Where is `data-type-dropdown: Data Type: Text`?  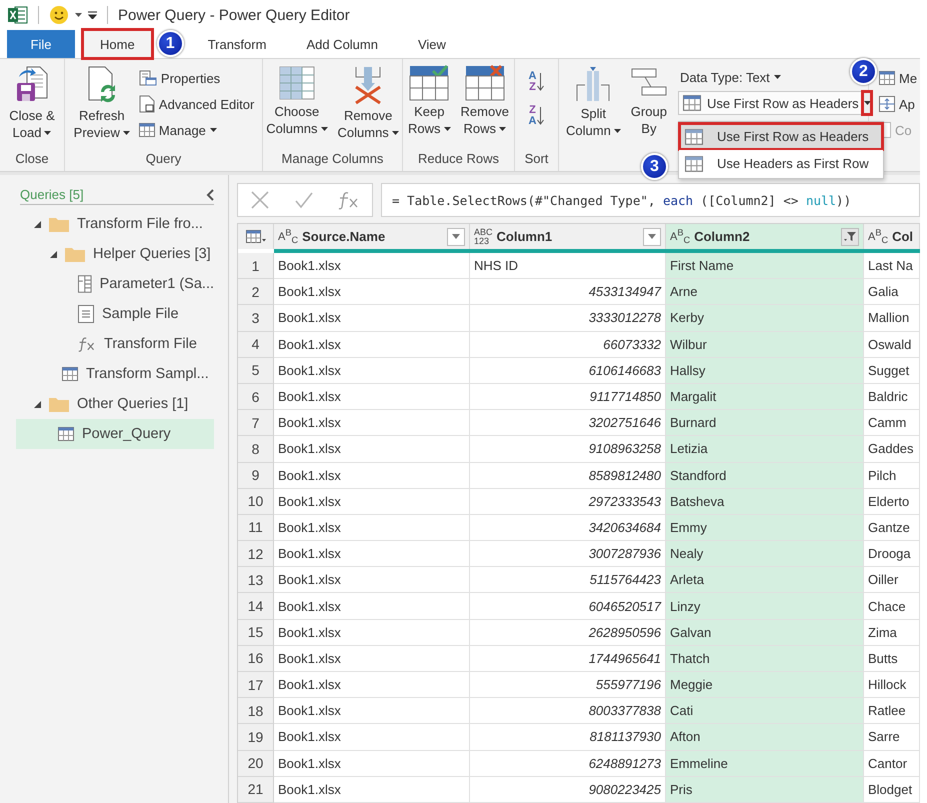 data-type-dropdown: Data Type: Text is located at coordinates (730, 76).